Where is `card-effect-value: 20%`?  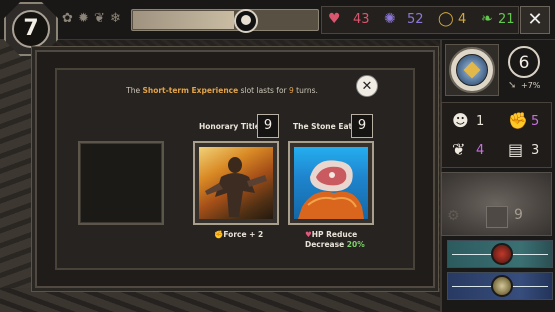
card-effect-value: 20% is located at coordinates (355, 244).